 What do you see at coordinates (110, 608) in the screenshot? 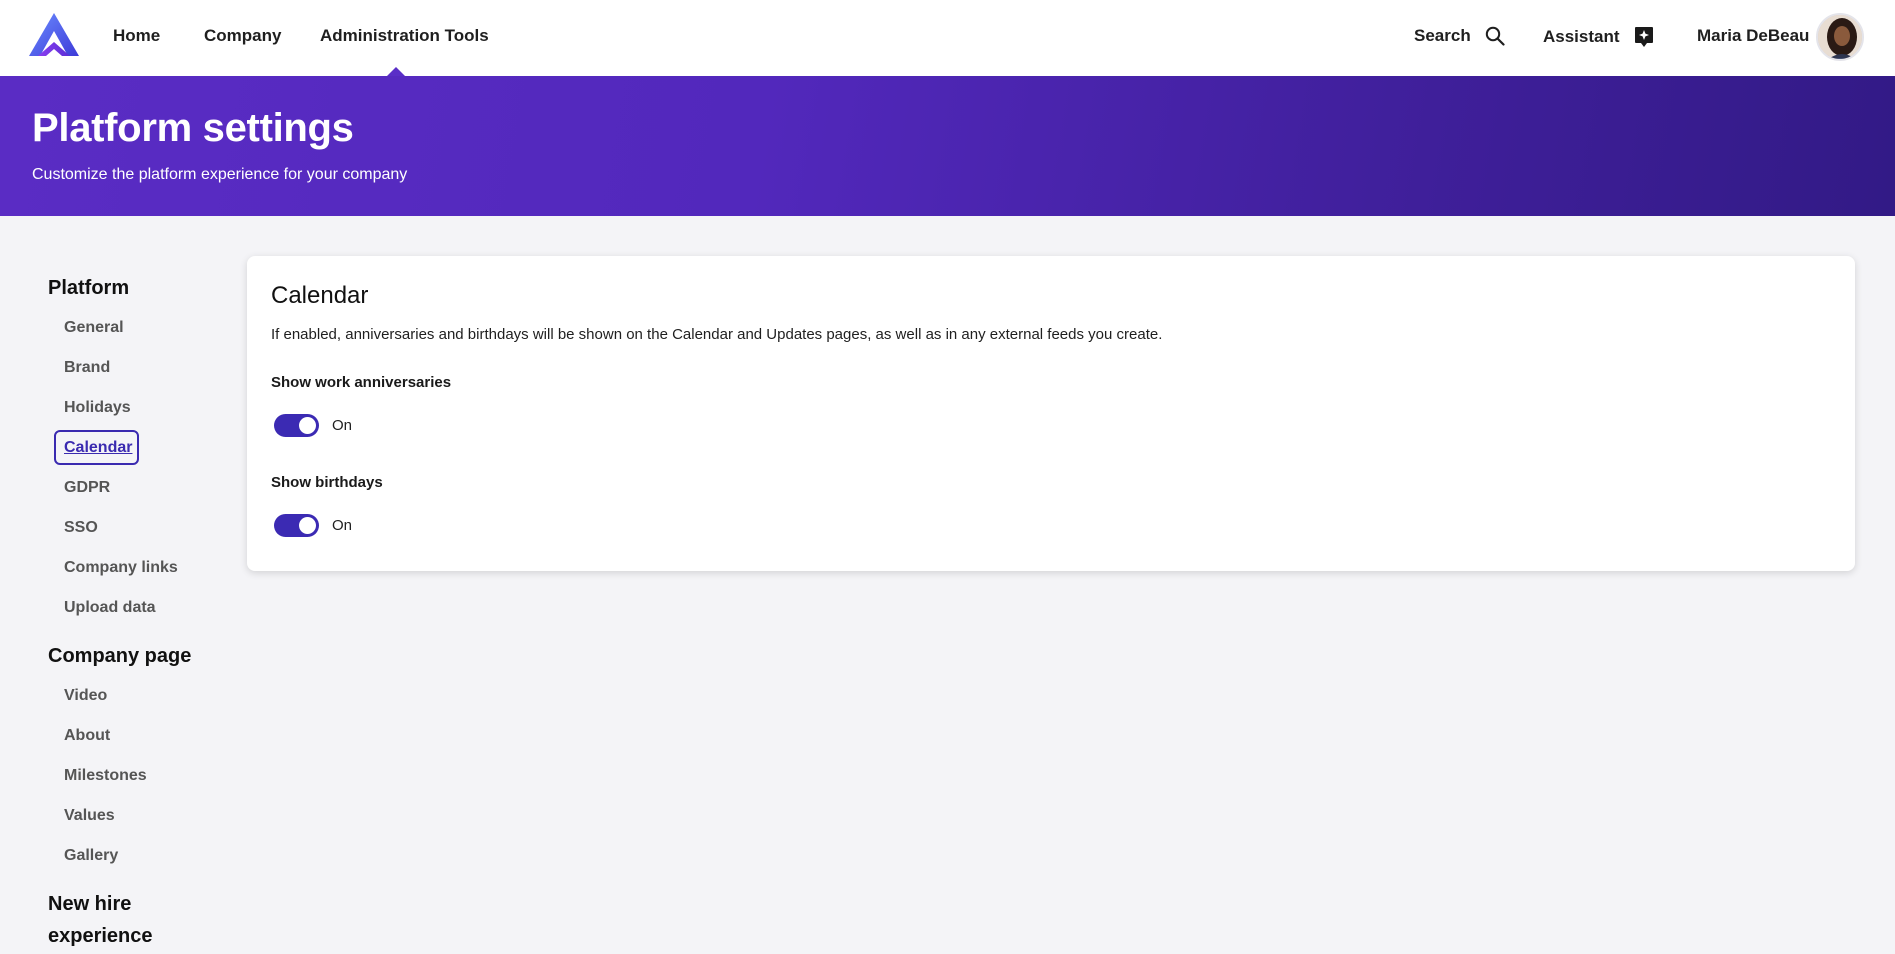
I see `sidebar-item-upload-data: Upload data` at bounding box center [110, 608].